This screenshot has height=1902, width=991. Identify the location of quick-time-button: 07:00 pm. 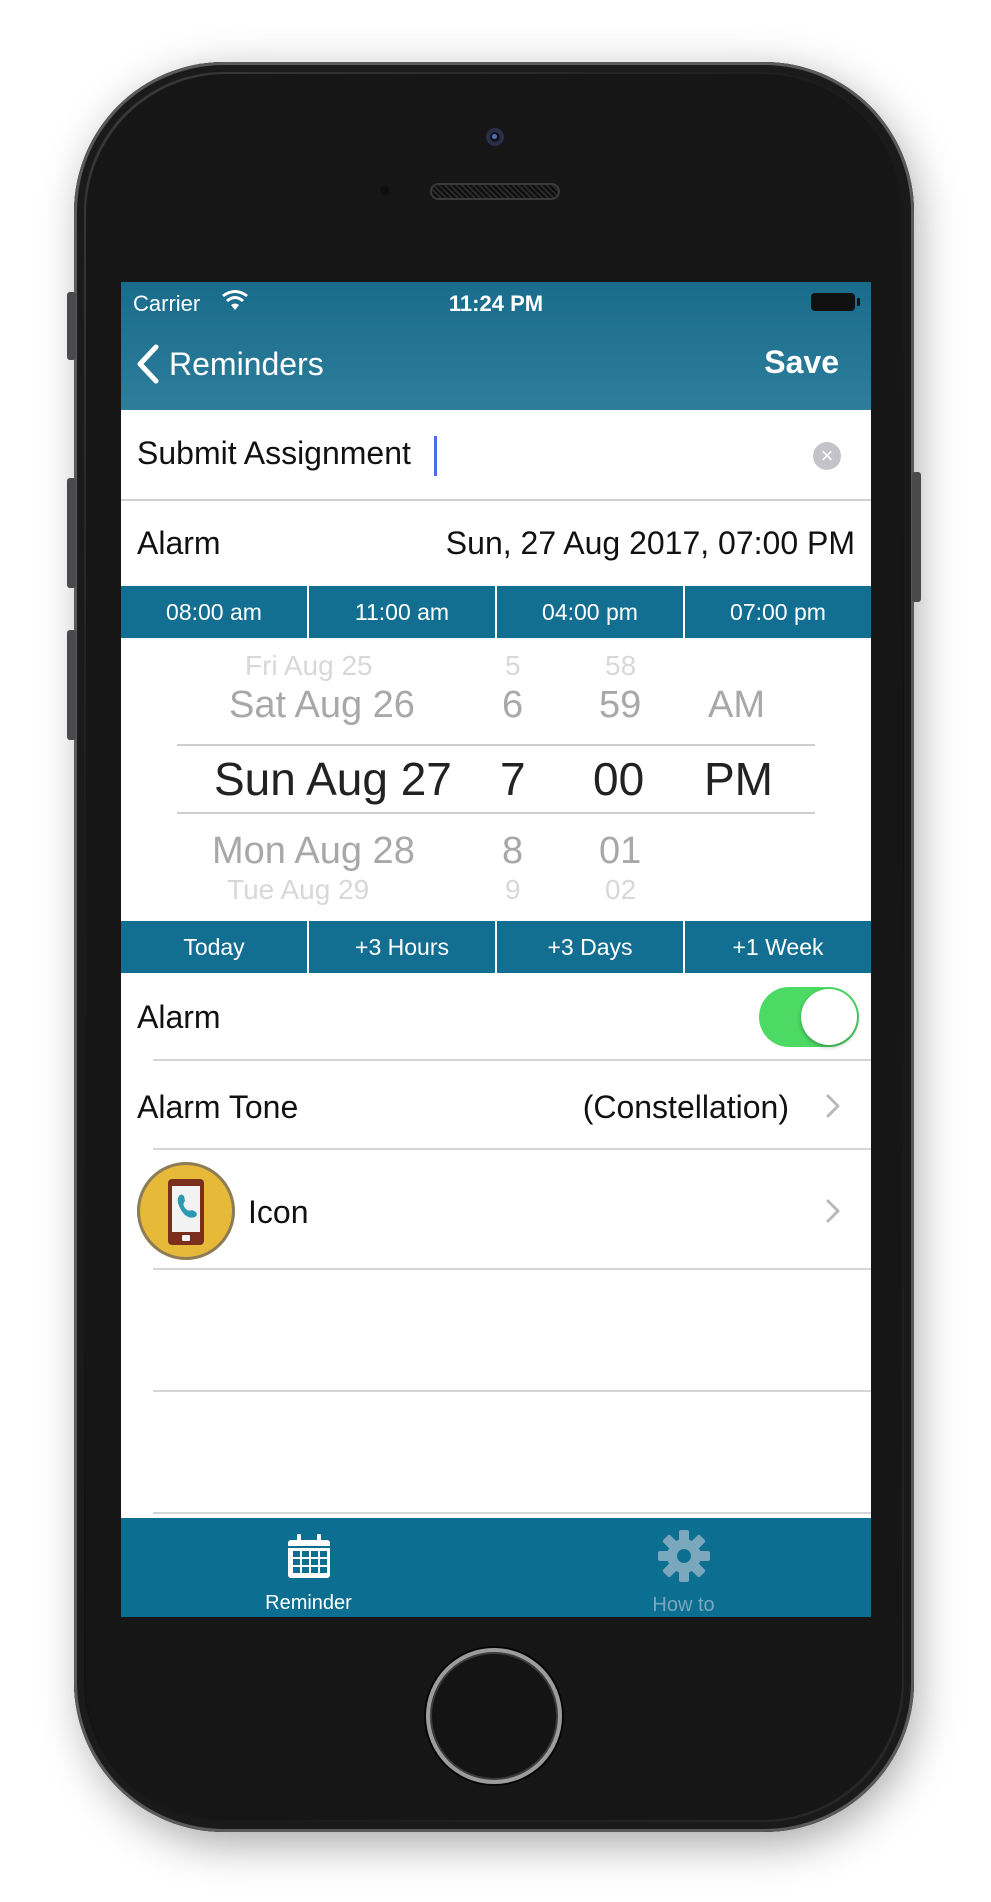
(778, 612).